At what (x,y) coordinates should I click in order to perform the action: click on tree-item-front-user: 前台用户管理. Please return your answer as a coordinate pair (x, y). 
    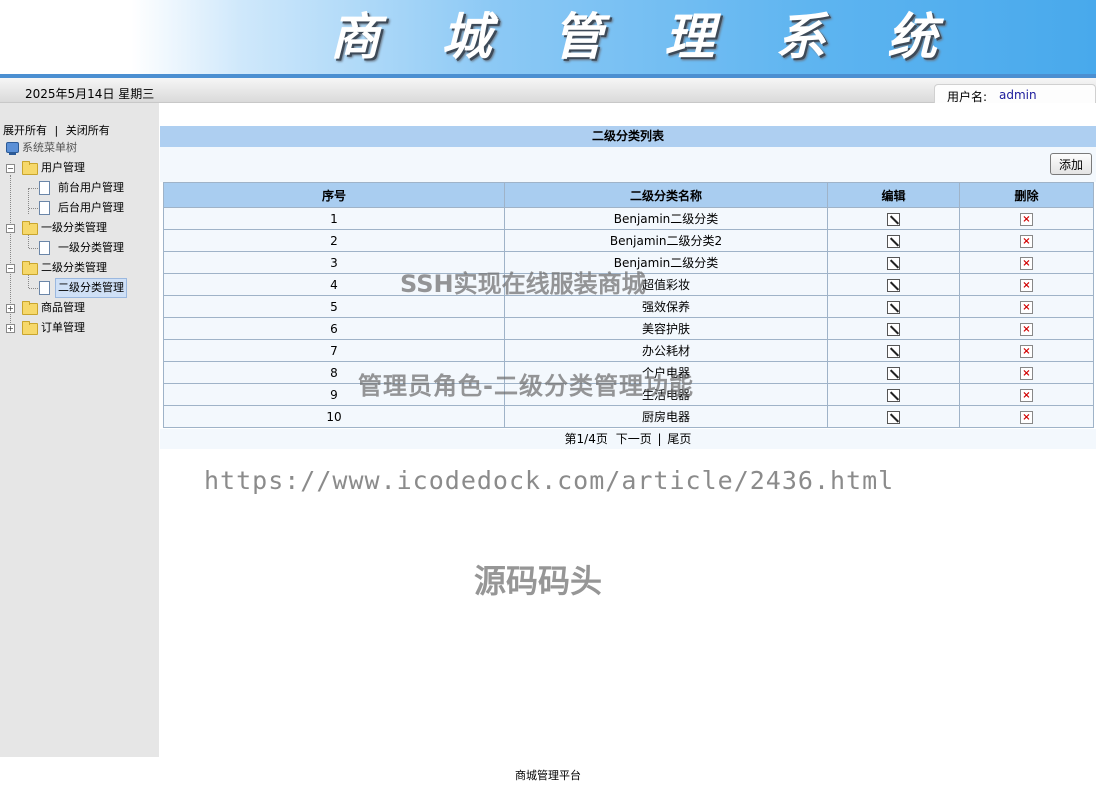
    Looking at the image, I should click on (98, 188).